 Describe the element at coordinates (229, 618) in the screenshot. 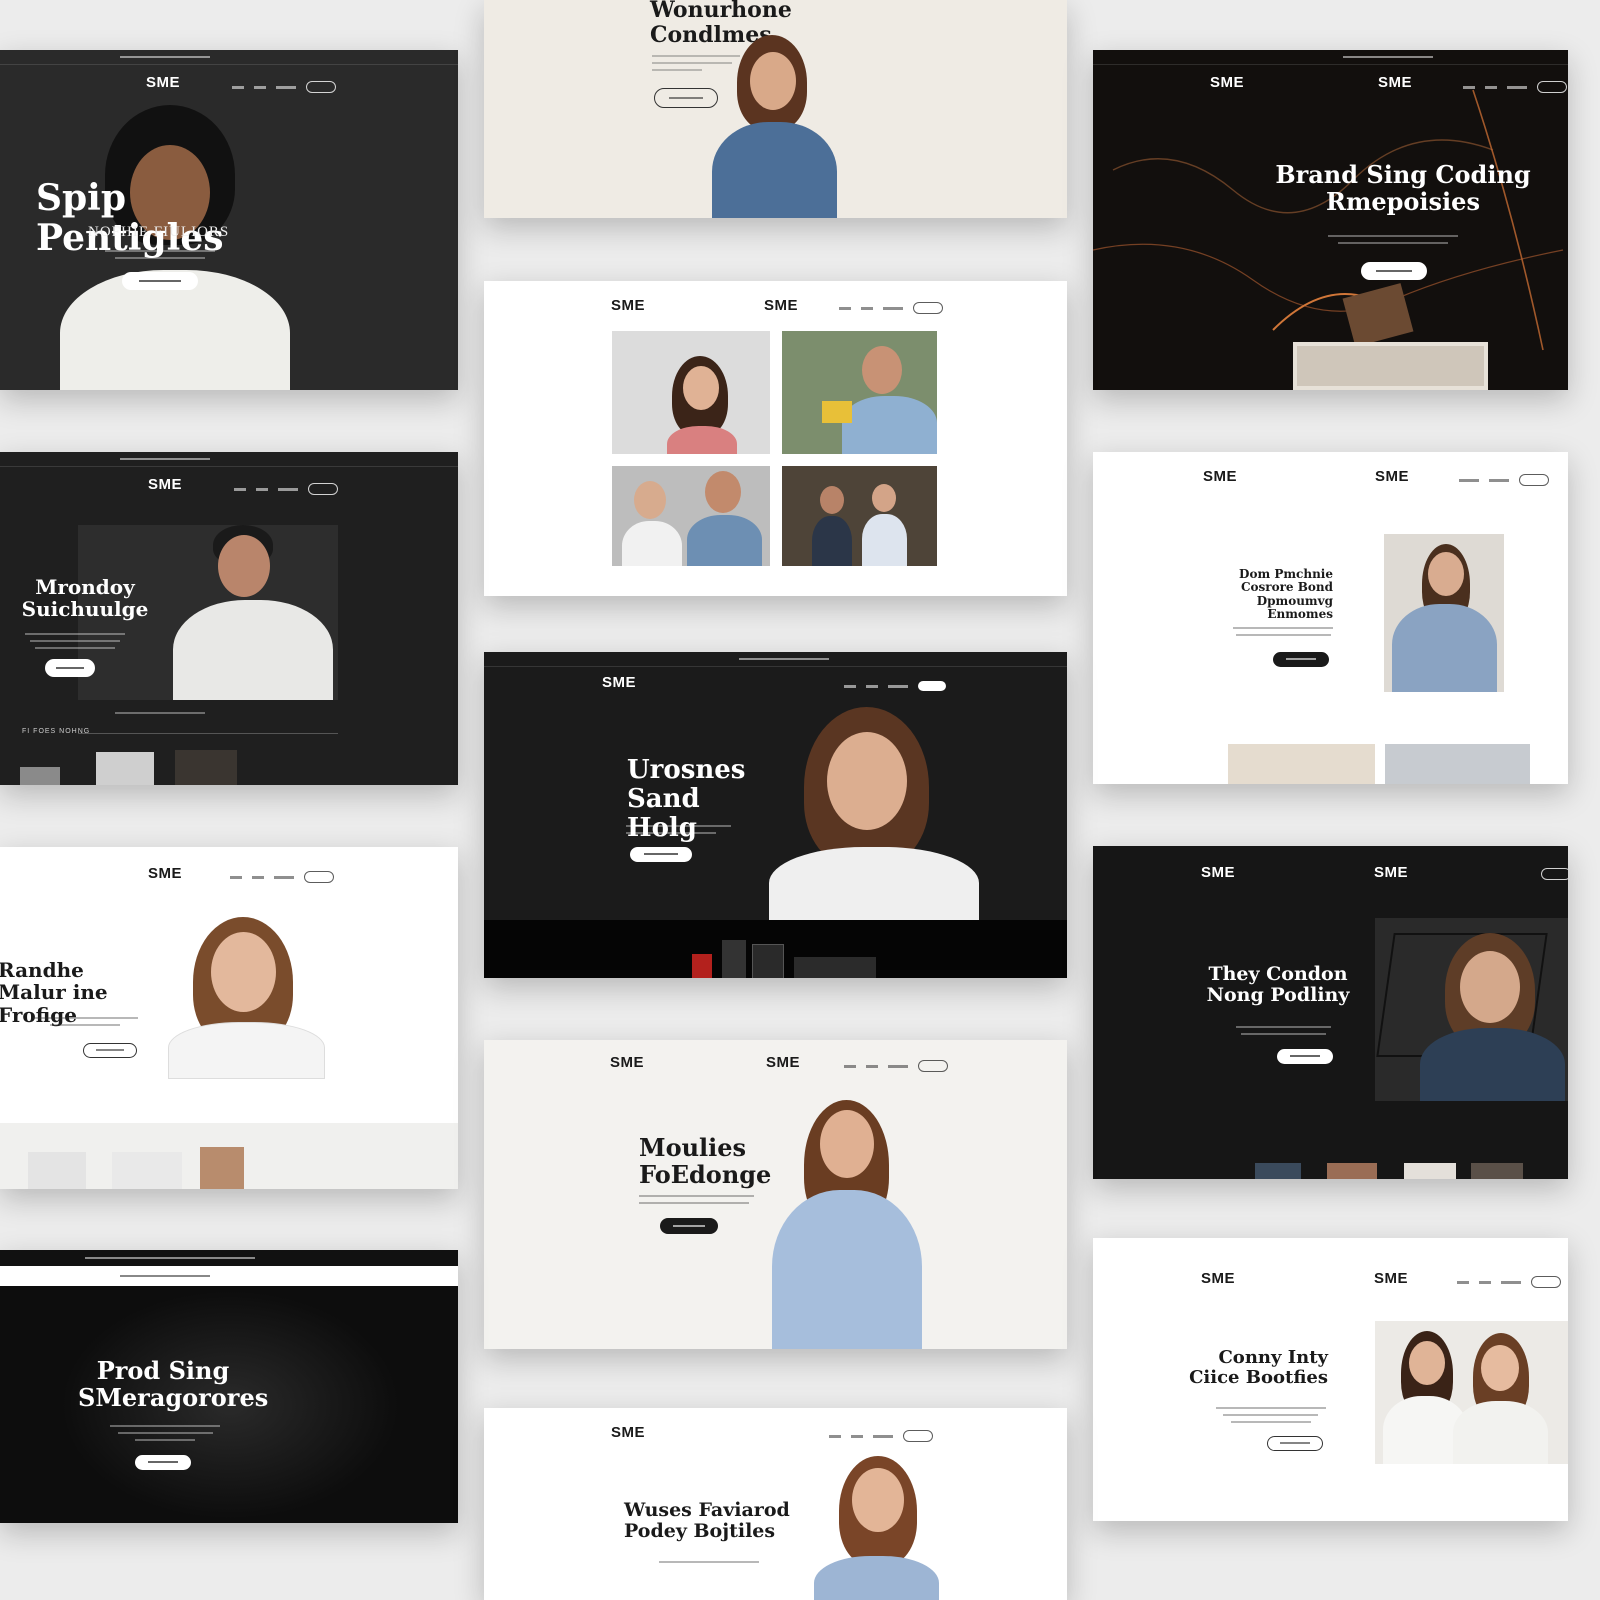

I see `template-card-mrondoy: SME Mrondoy Suichuulge FI FOES NOHNG` at that location.